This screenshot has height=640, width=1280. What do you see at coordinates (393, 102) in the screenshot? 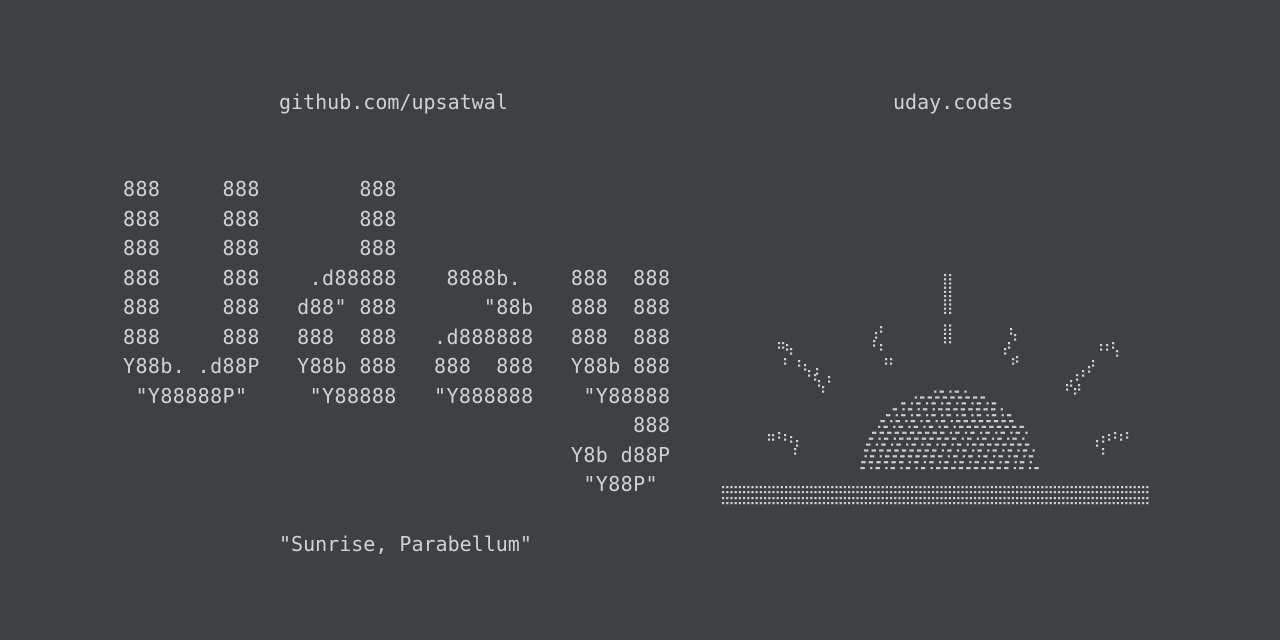
I see `github-link: github.com/upsatwal` at bounding box center [393, 102].